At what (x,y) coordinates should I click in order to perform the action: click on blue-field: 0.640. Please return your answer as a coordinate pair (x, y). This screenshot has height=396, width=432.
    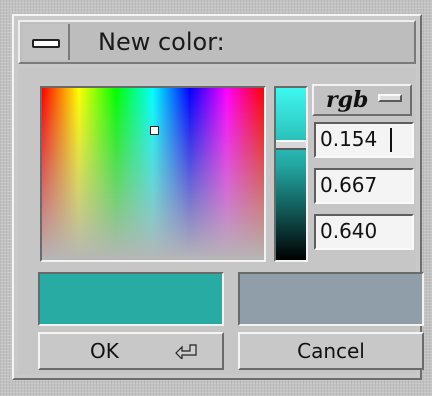
    Looking at the image, I should click on (364, 232).